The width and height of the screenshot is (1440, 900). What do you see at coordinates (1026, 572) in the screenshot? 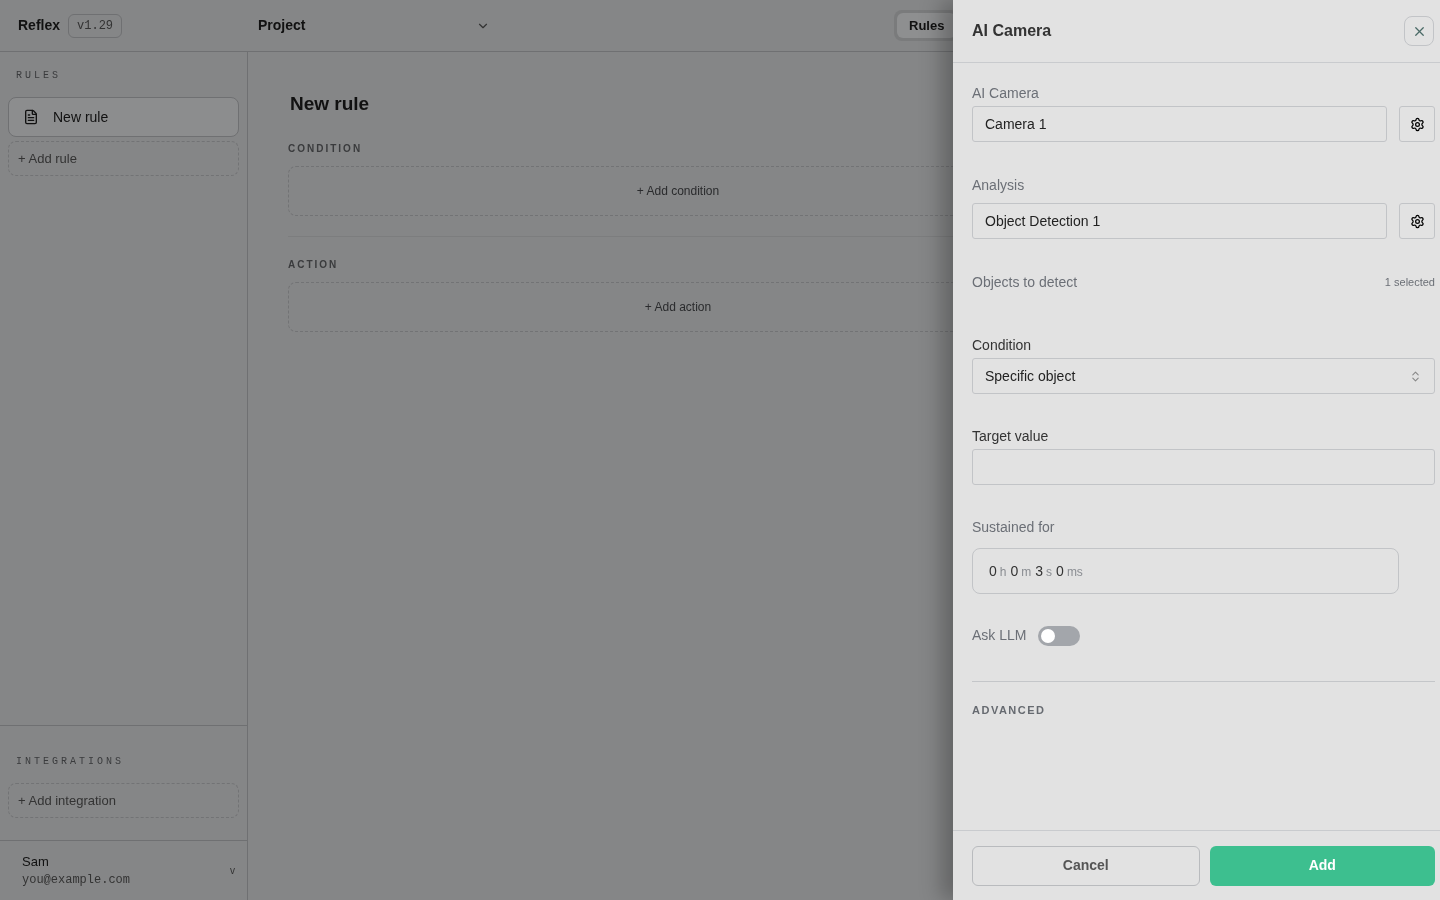
I see `duration-unit: m` at bounding box center [1026, 572].